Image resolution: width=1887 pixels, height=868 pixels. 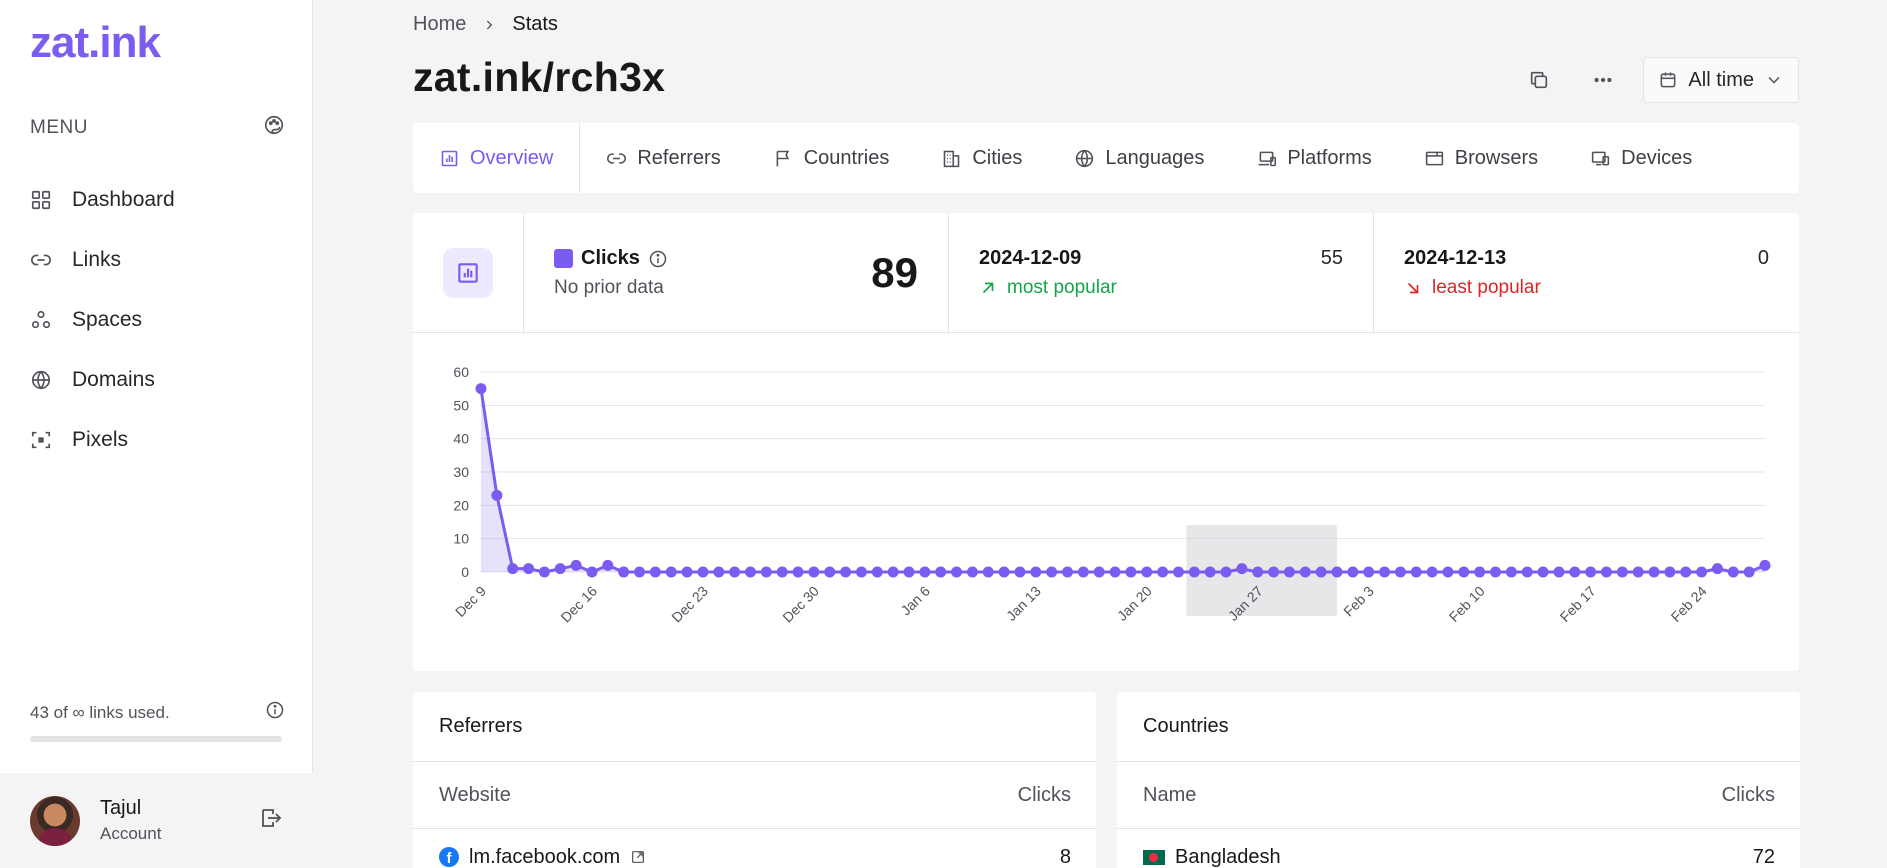 I want to click on date-range-button: All time, so click(x=1721, y=80).